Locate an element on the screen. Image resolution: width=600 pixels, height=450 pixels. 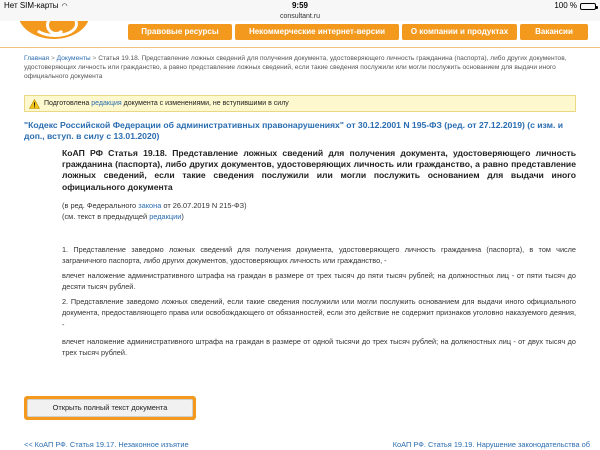
federal-law-link: закона is located at coordinates (149, 205).